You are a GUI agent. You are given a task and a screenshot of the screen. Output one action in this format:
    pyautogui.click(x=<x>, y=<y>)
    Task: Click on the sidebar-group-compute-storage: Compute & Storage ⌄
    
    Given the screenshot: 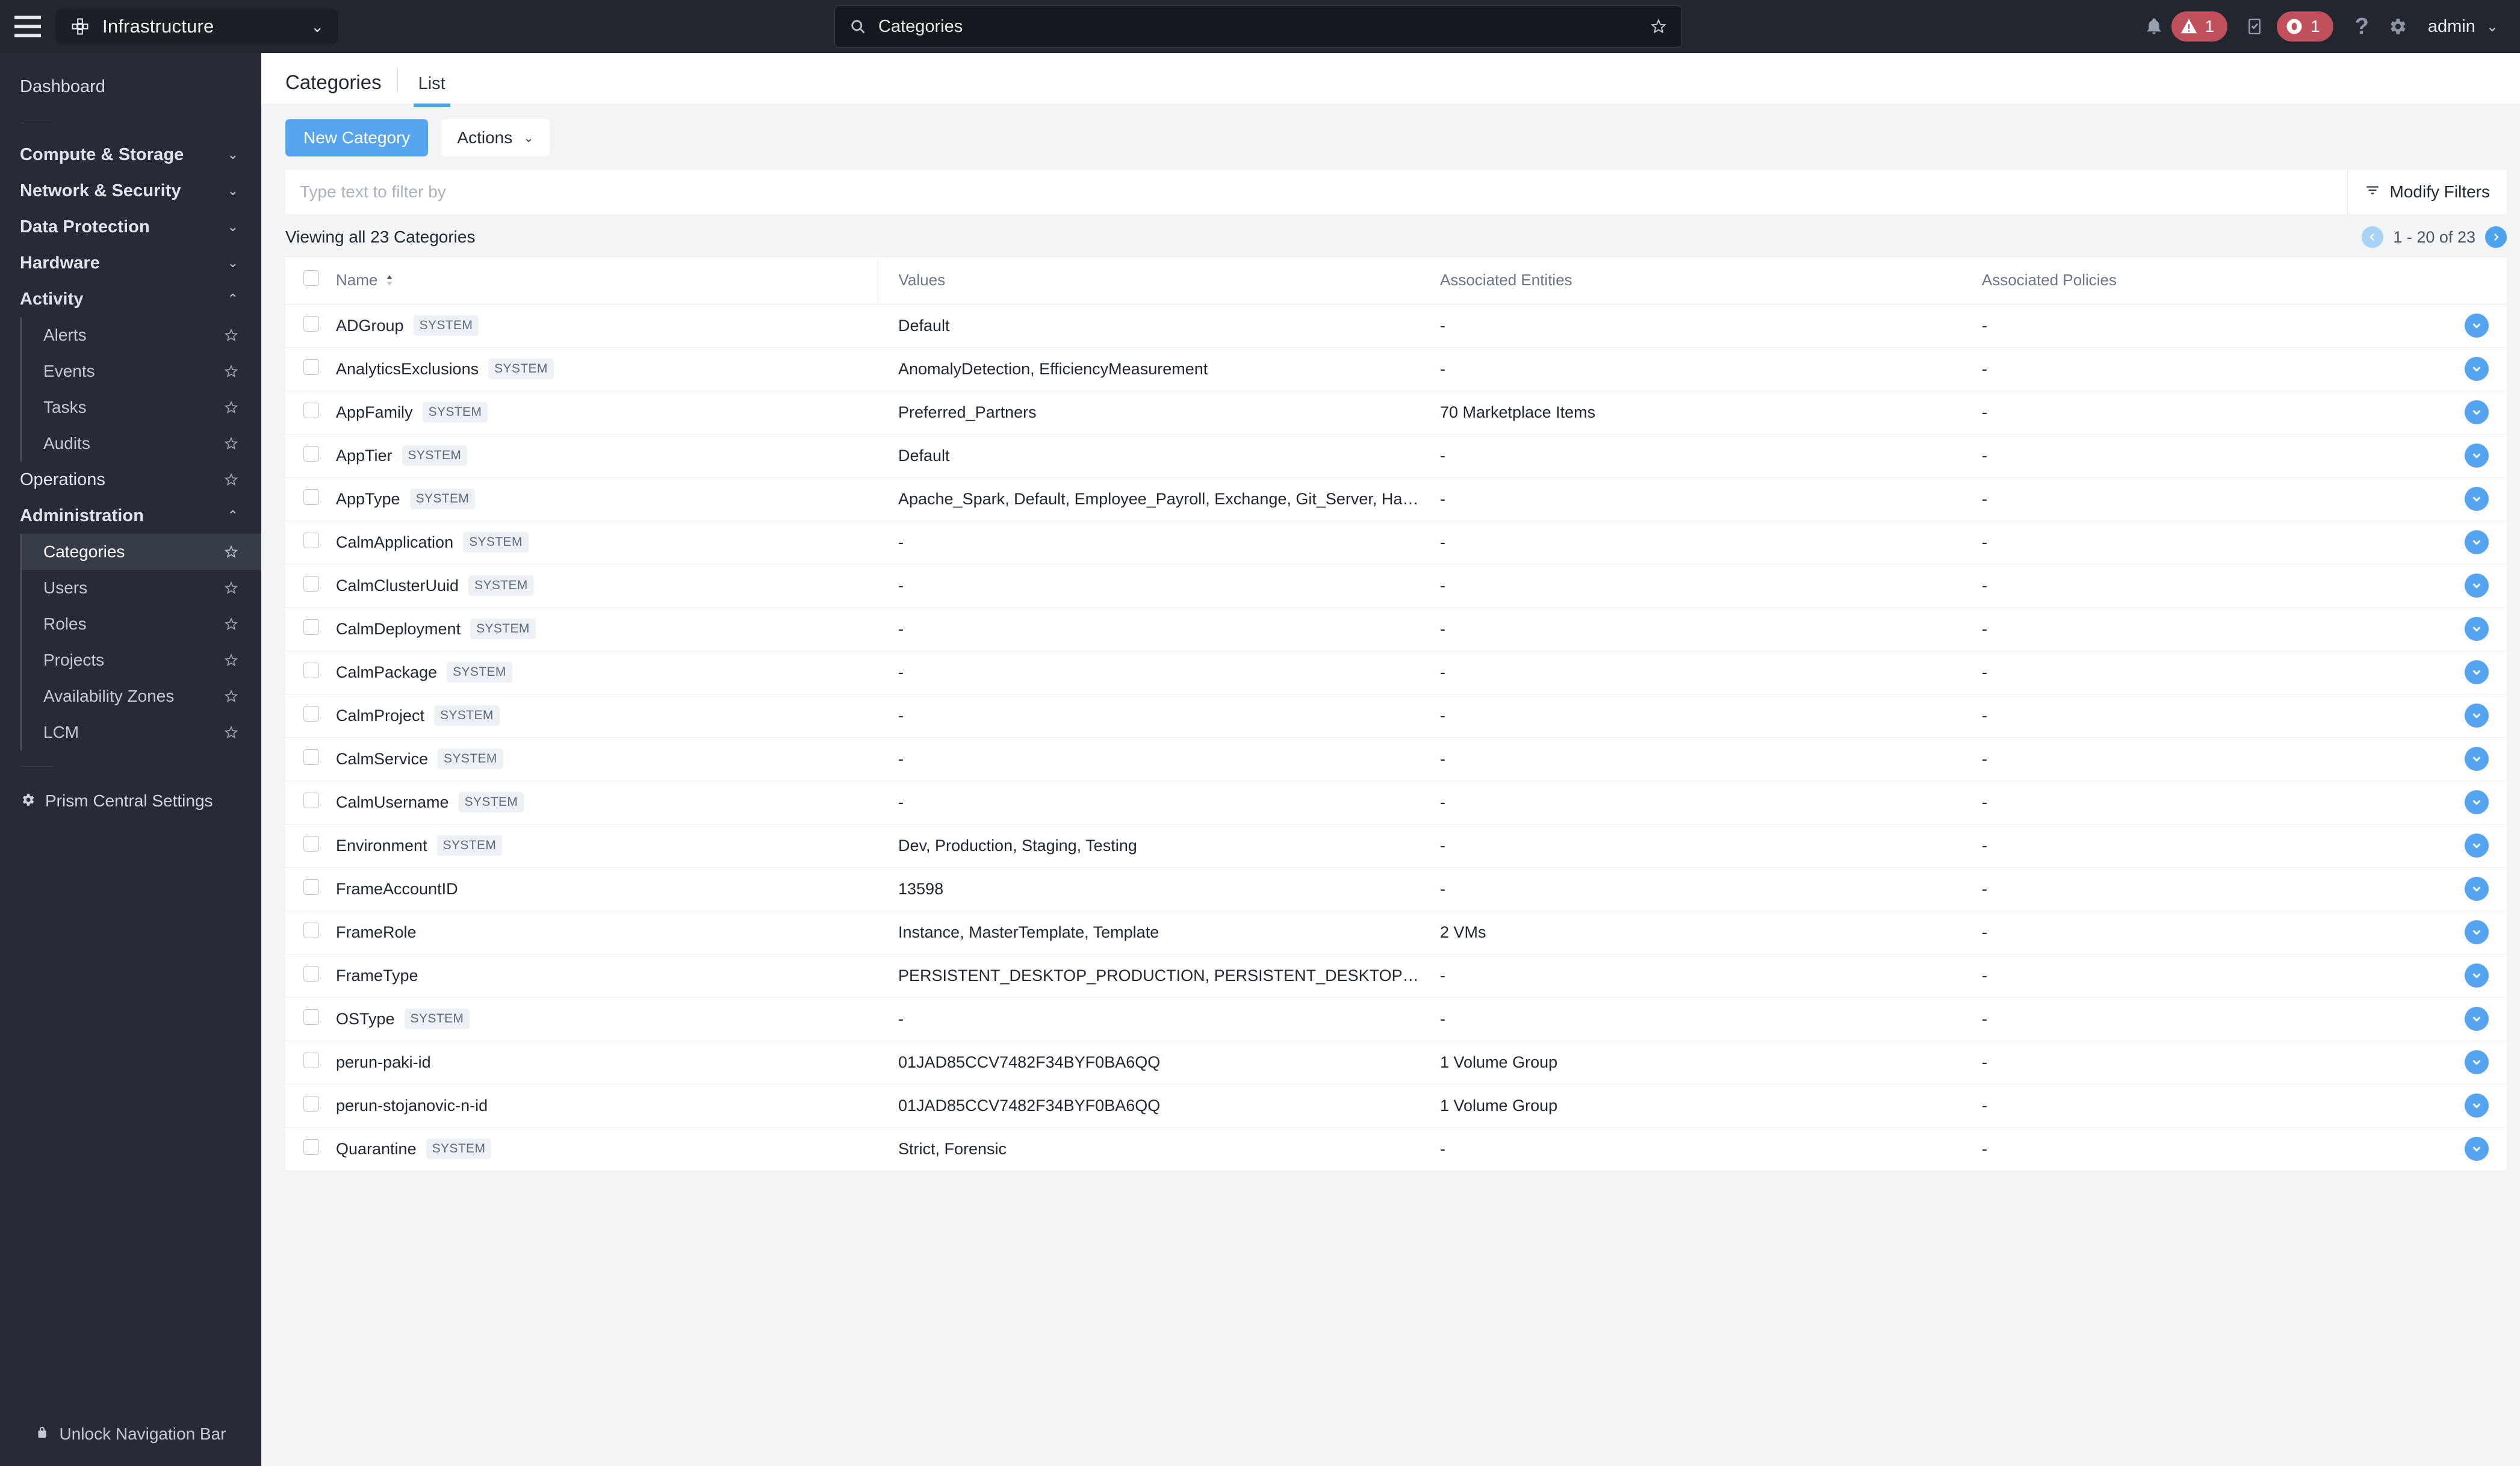 What is the action you would take?
    pyautogui.click(x=130, y=155)
    